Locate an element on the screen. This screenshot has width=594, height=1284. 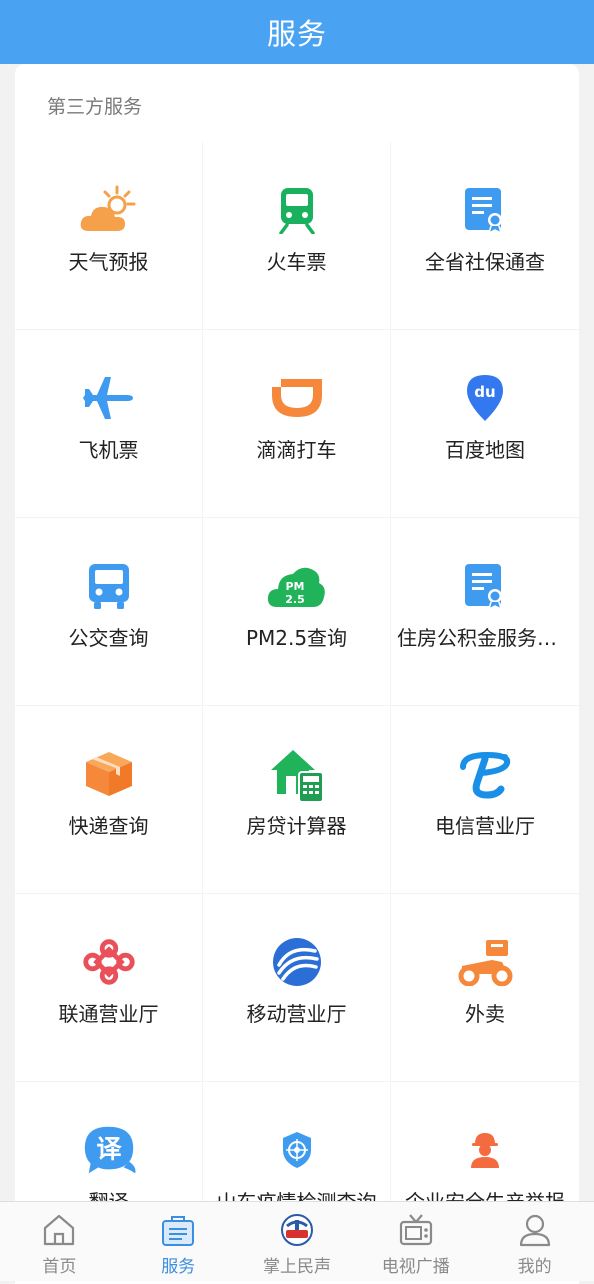
app-header: 服务 is located at coordinates (297, 32).